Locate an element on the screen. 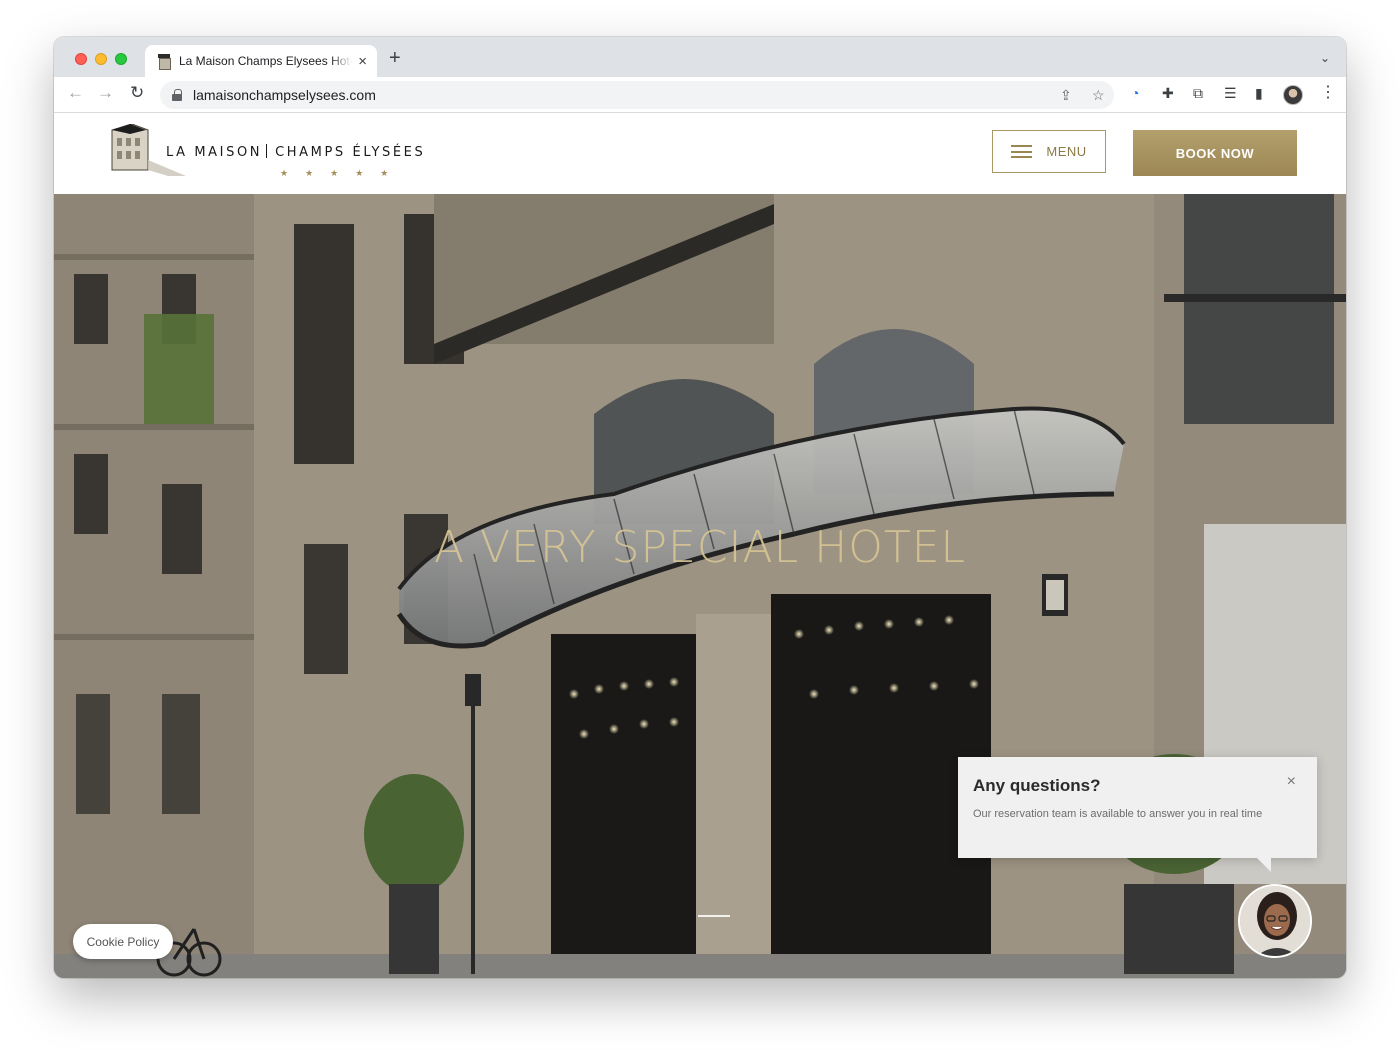 The image size is (1400, 1050). favicon-icon is located at coordinates (164, 62).